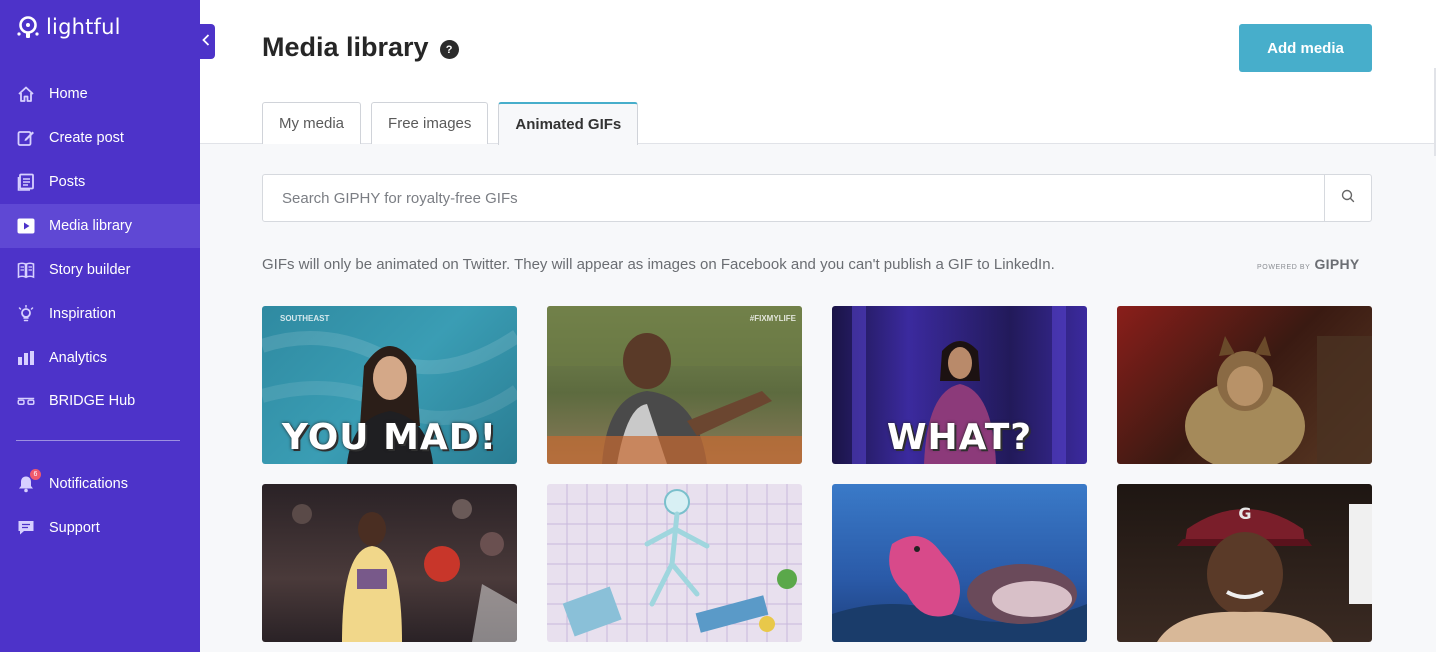 This screenshot has width=1436, height=652. Describe the element at coordinates (29, 481) in the screenshot. I see `bell-icon: 6` at that location.